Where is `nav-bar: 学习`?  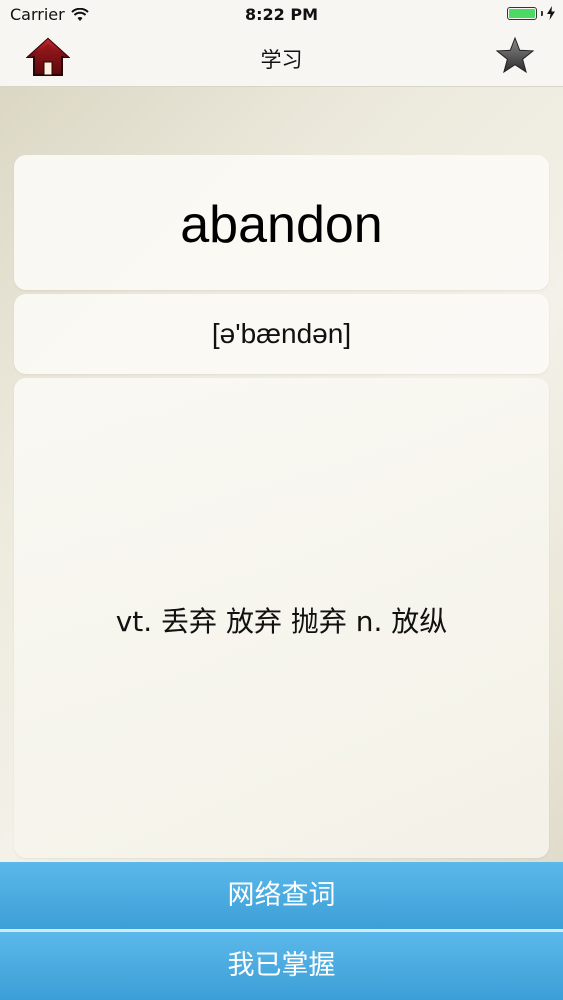 nav-bar: 学习 is located at coordinates (281, 58).